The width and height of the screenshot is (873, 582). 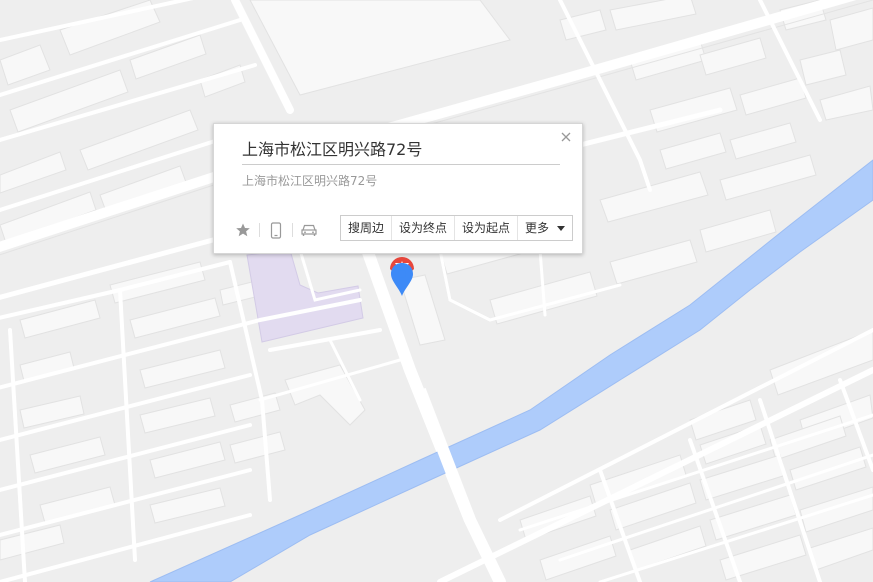 I want to click on close-icon, so click(x=566, y=136).